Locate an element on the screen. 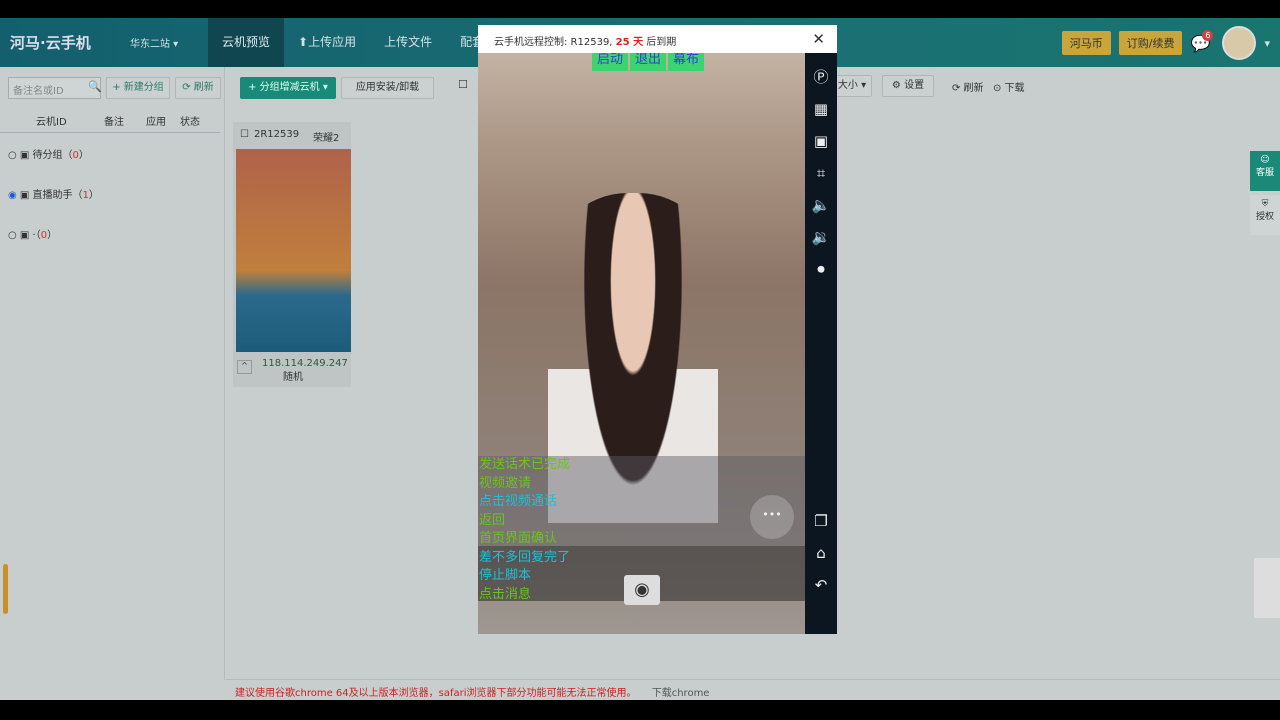 The height and width of the screenshot is (720, 1280). message-badge: 6 is located at coordinates (1208, 35).